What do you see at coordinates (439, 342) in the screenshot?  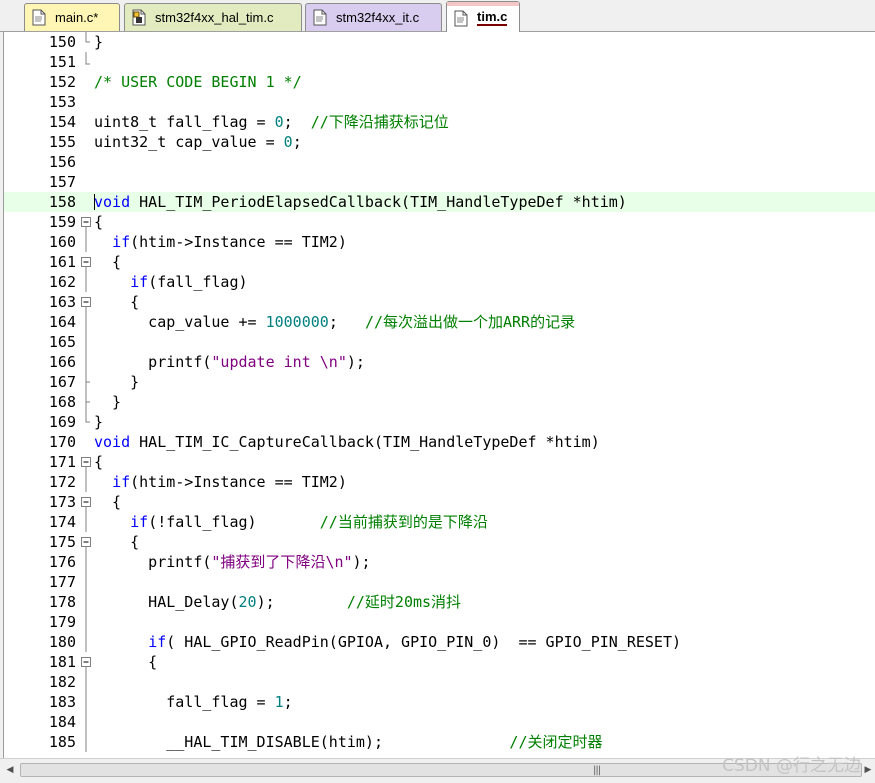 I see `code-line: 165` at bounding box center [439, 342].